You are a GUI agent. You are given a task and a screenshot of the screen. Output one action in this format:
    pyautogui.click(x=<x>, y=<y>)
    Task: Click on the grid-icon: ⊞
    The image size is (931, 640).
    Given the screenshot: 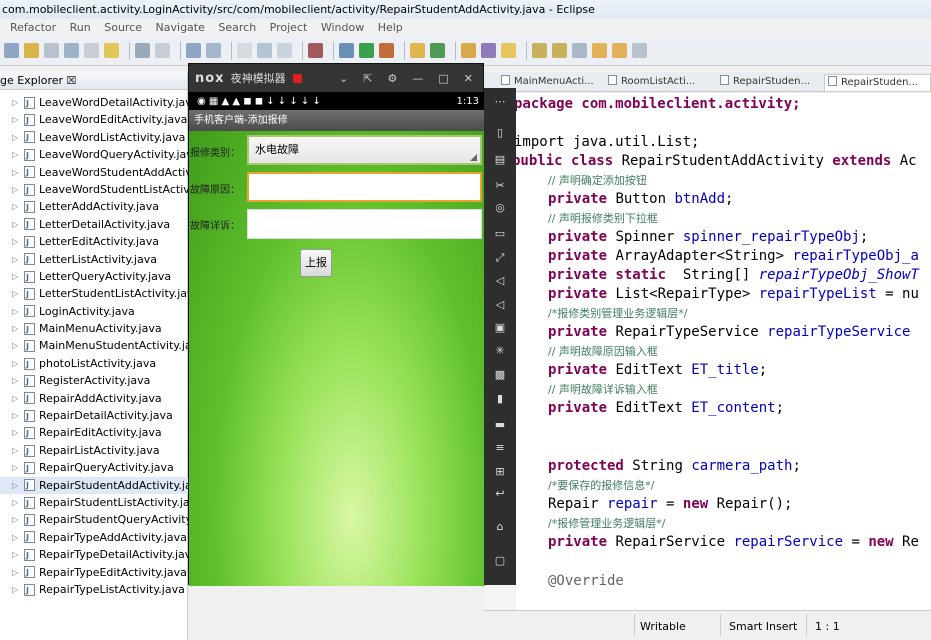 What is the action you would take?
    pyautogui.click(x=500, y=471)
    